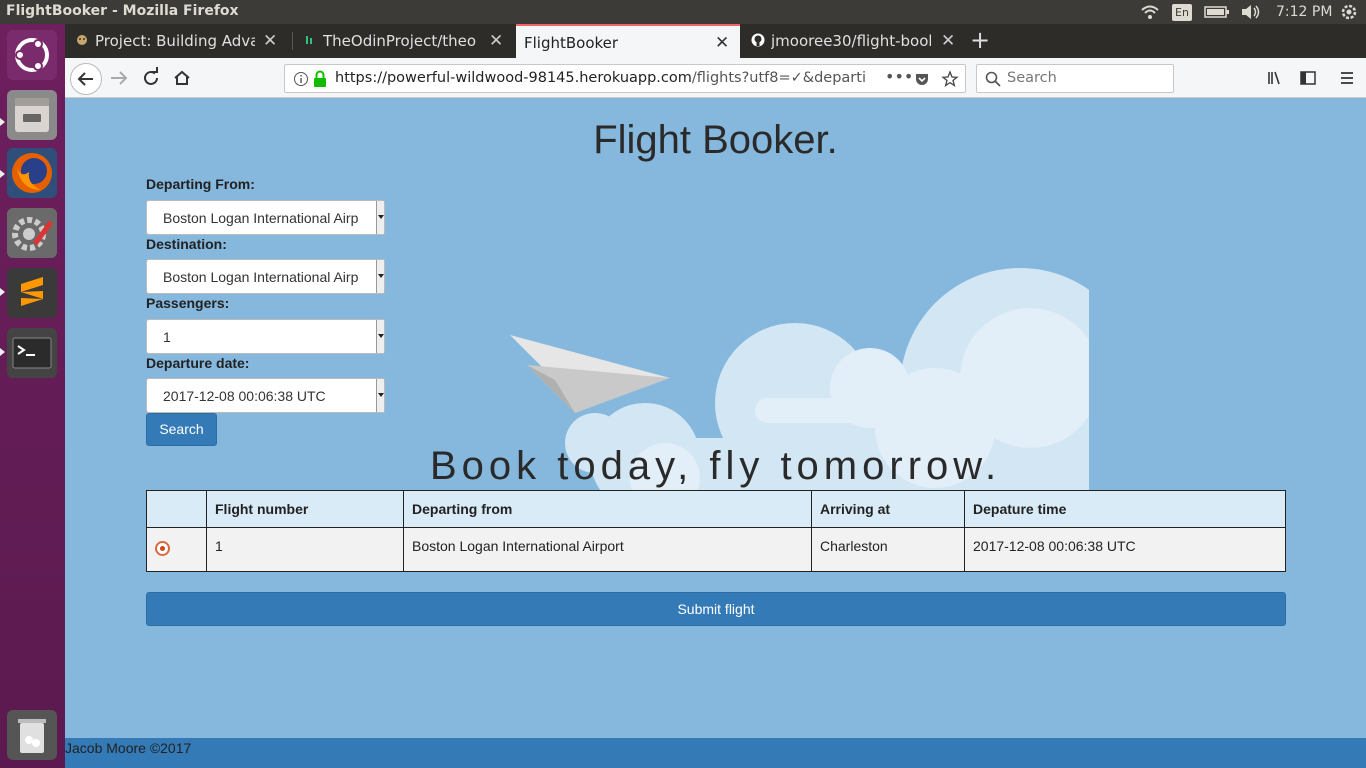  Describe the element at coordinates (1182, 12) in the screenshot. I see `keyboard-language-indicator: En` at that location.